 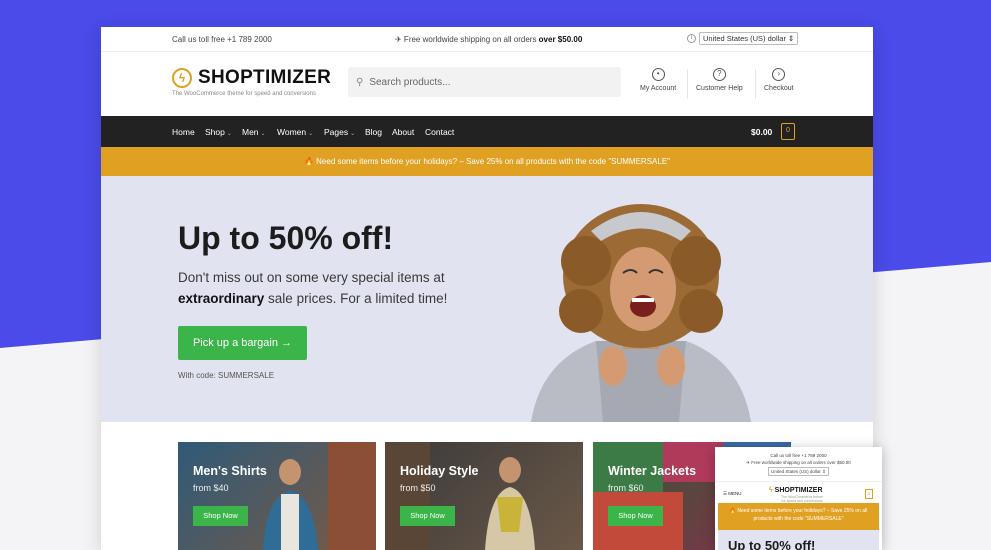 I want to click on search-icon: ⚲, so click(x=360, y=82).